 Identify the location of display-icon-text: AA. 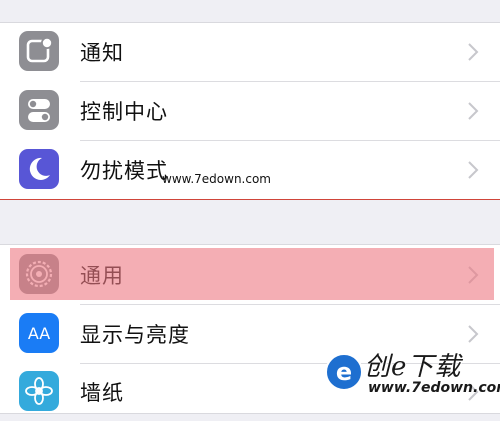
(39, 333).